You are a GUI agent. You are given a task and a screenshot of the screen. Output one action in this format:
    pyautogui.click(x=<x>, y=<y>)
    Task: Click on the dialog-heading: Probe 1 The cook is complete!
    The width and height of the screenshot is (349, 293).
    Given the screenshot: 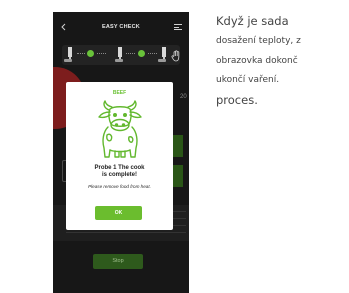 What is the action you would take?
    pyautogui.click(x=119, y=172)
    